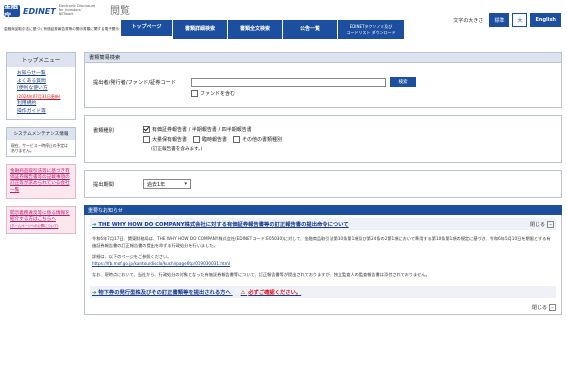 This screenshot has height=374, width=567. I want to click on violation-info-box: 開示義務違反等に係る情報を紹介する方はこちらへ (ホームページへの公開について), so click(41, 220).